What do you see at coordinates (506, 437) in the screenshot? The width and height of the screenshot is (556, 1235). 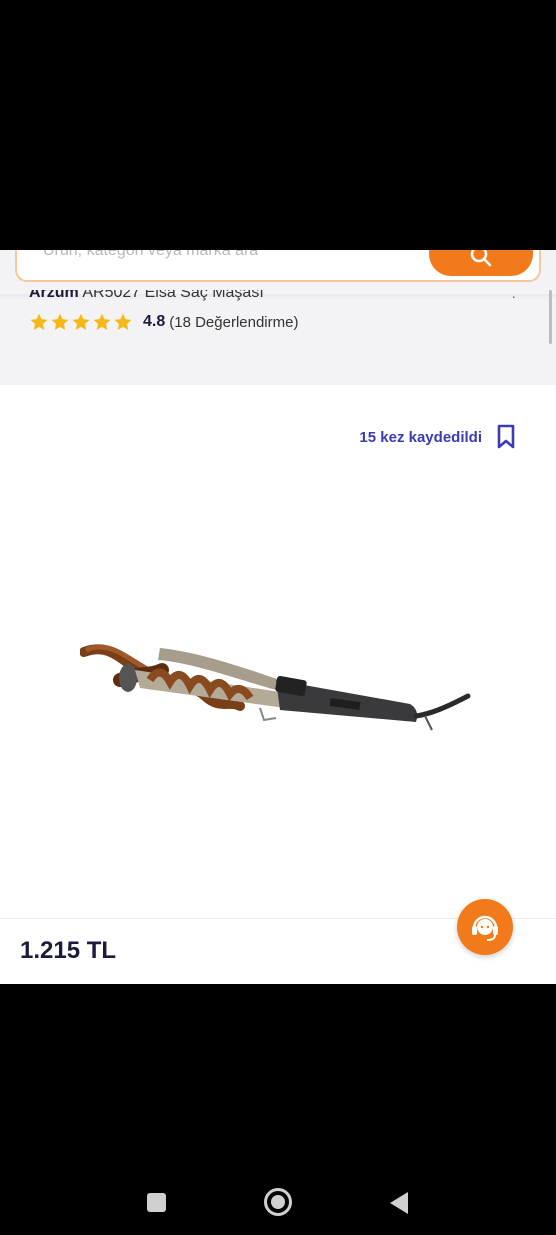 I see `bookmark-icon` at bounding box center [506, 437].